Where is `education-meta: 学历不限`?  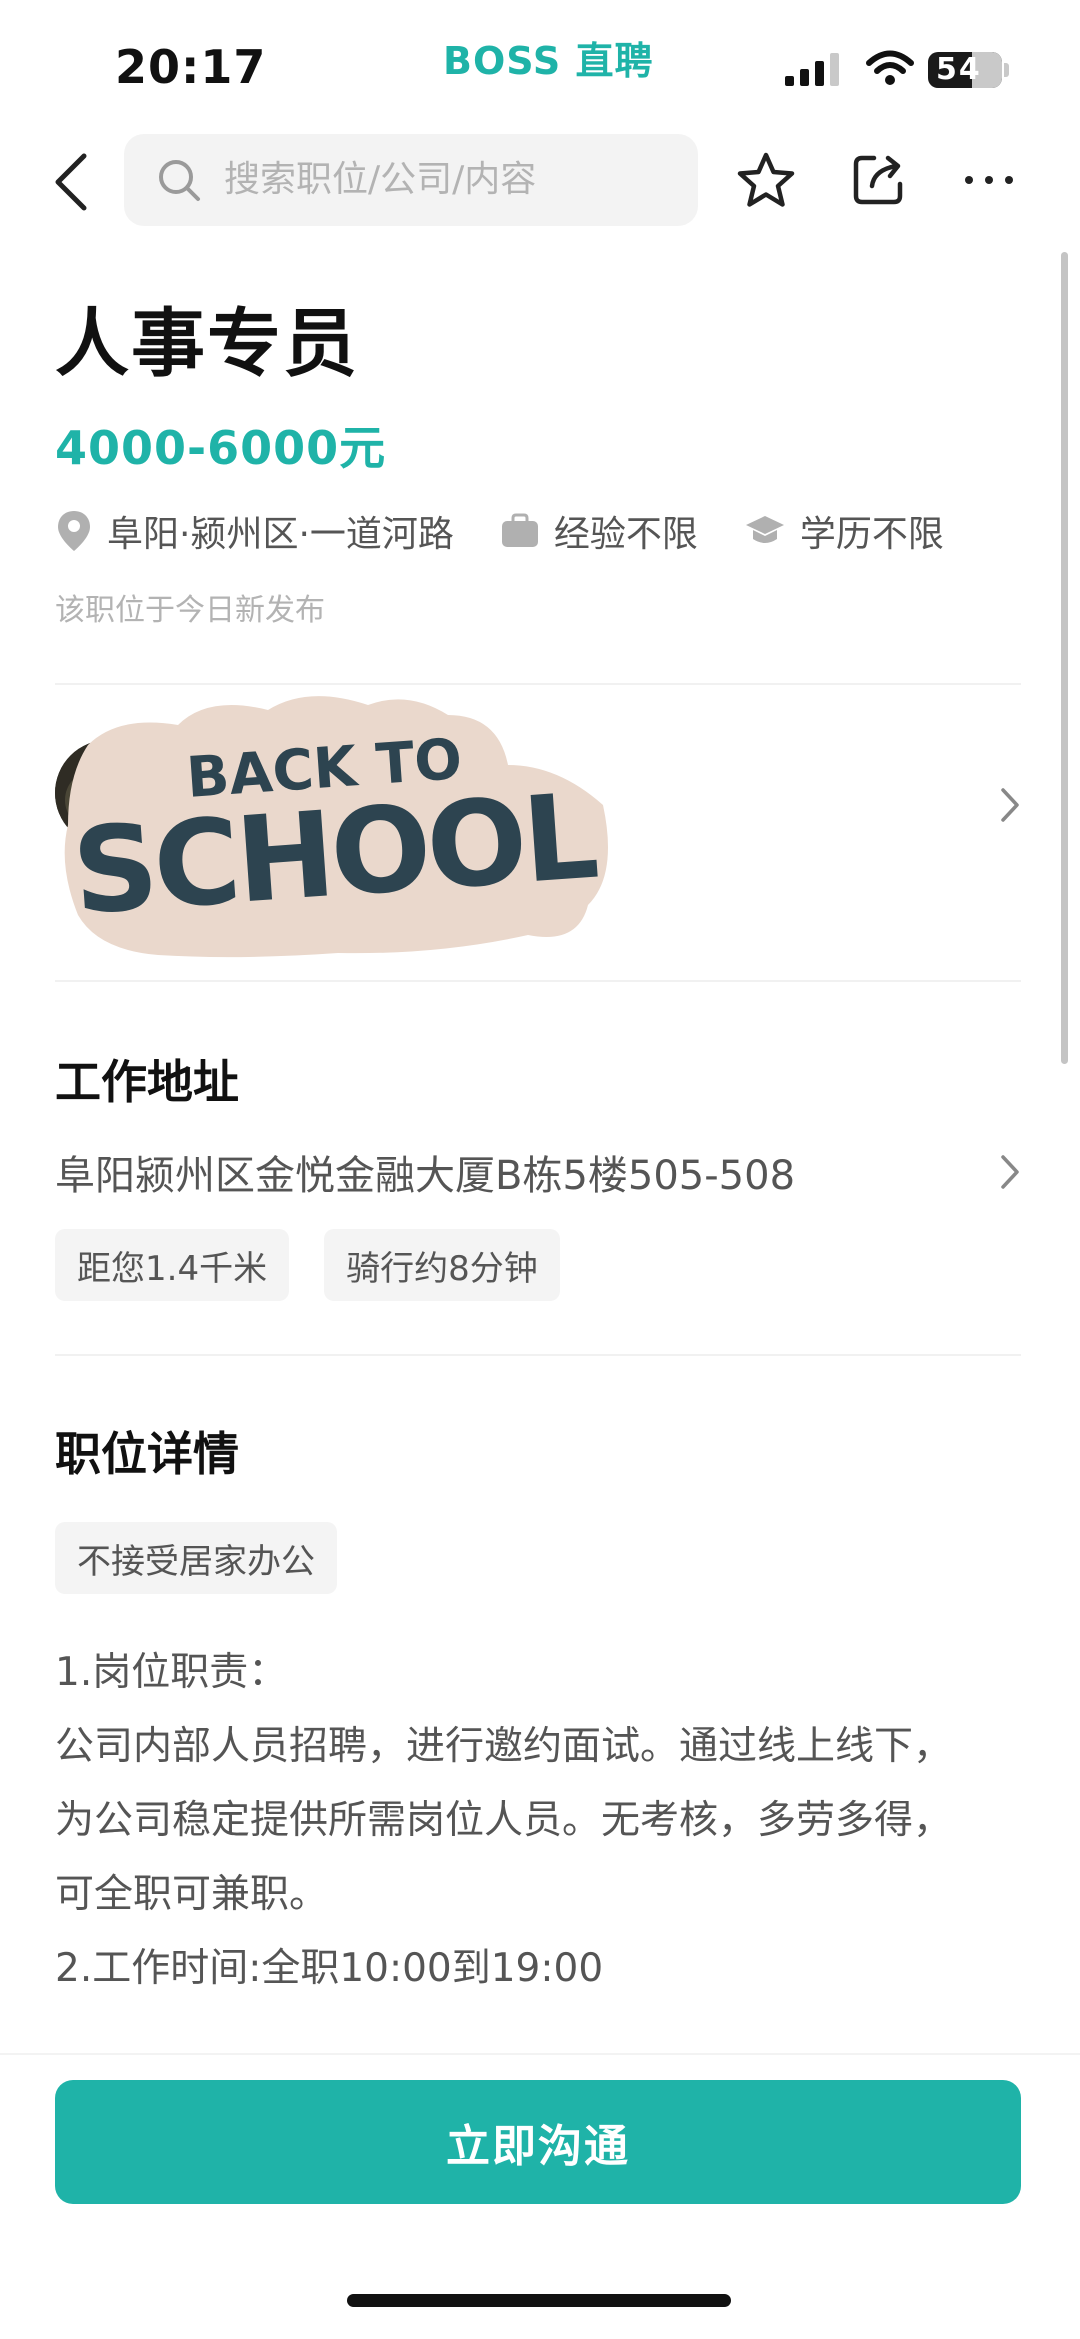
education-meta: 学历不限 is located at coordinates (844, 531).